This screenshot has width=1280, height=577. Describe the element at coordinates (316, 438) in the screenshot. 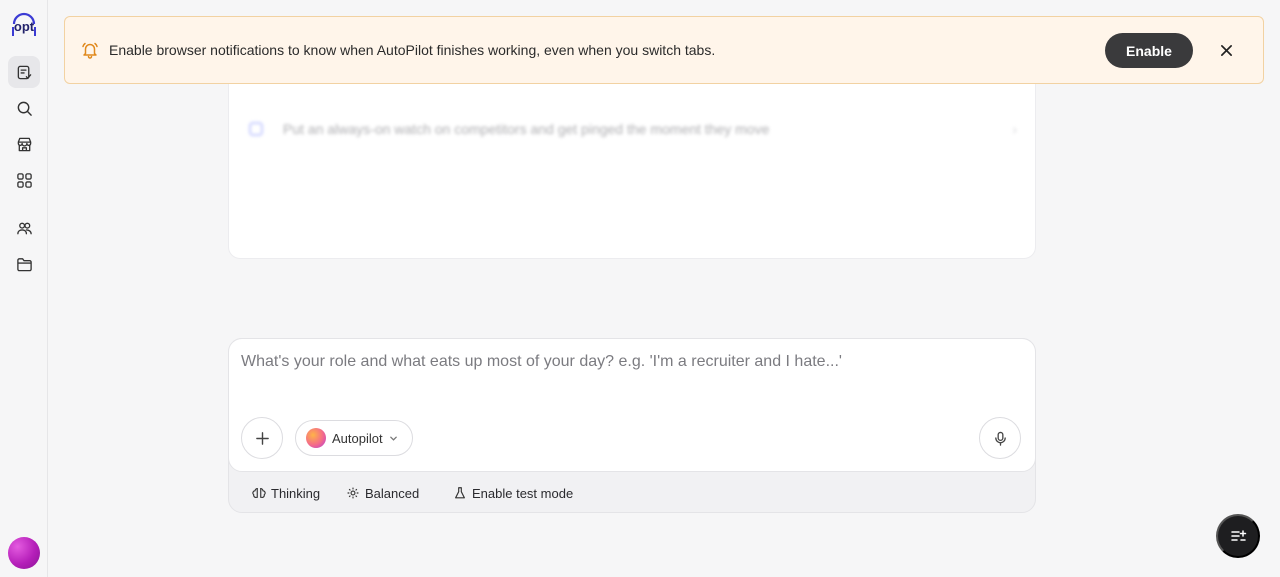

I see `autopilot-model-icon` at that location.